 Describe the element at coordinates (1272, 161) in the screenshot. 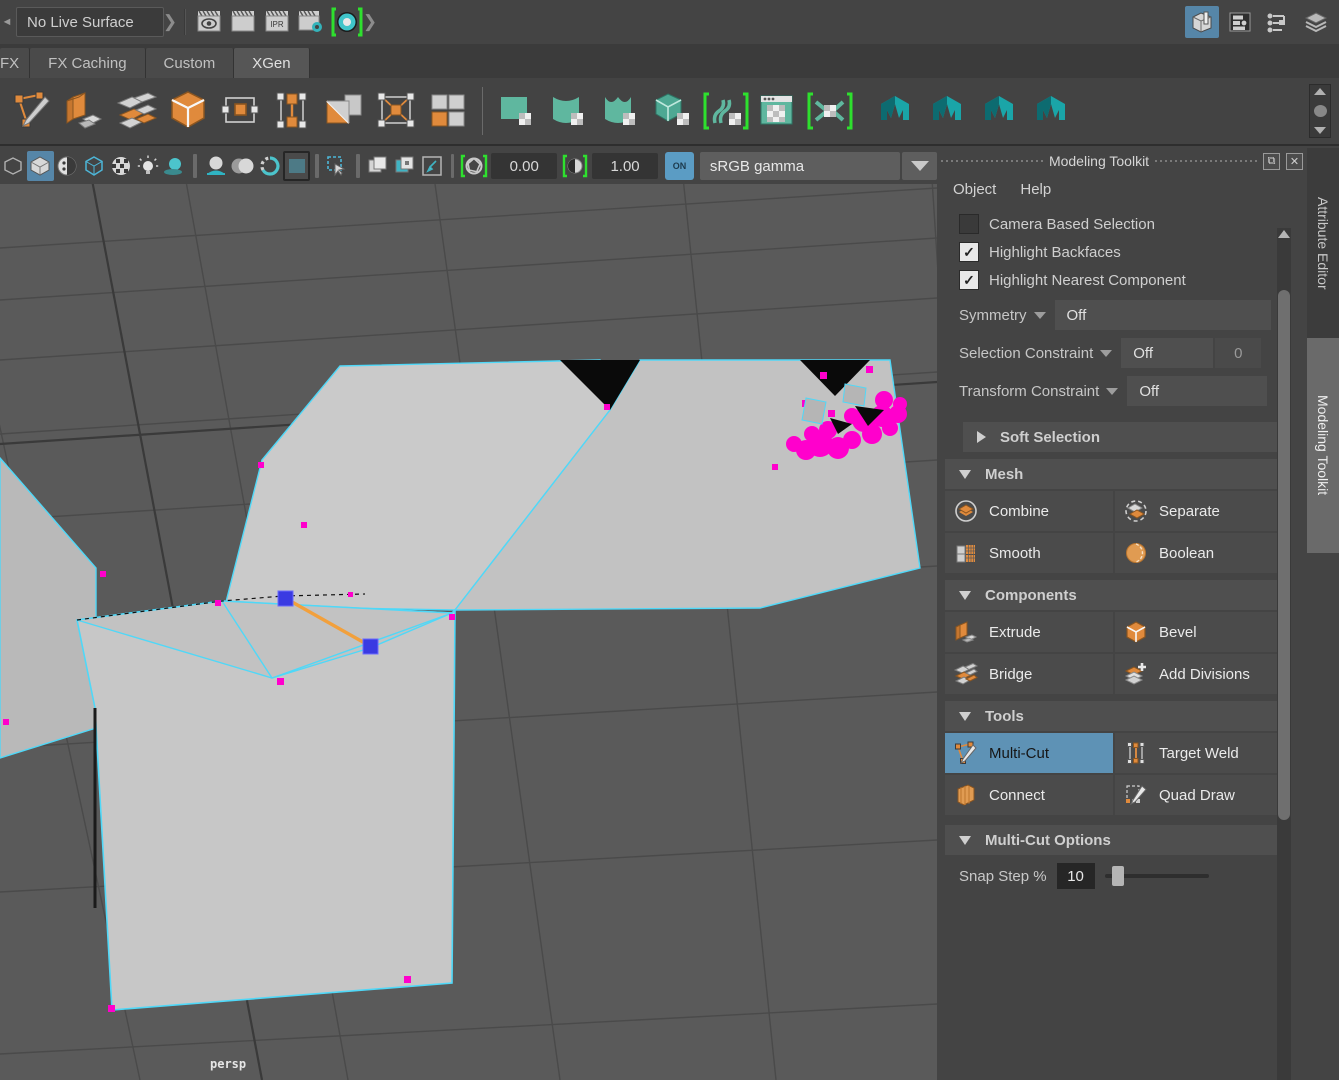

I see `undock-panel-button: ⧉` at that location.